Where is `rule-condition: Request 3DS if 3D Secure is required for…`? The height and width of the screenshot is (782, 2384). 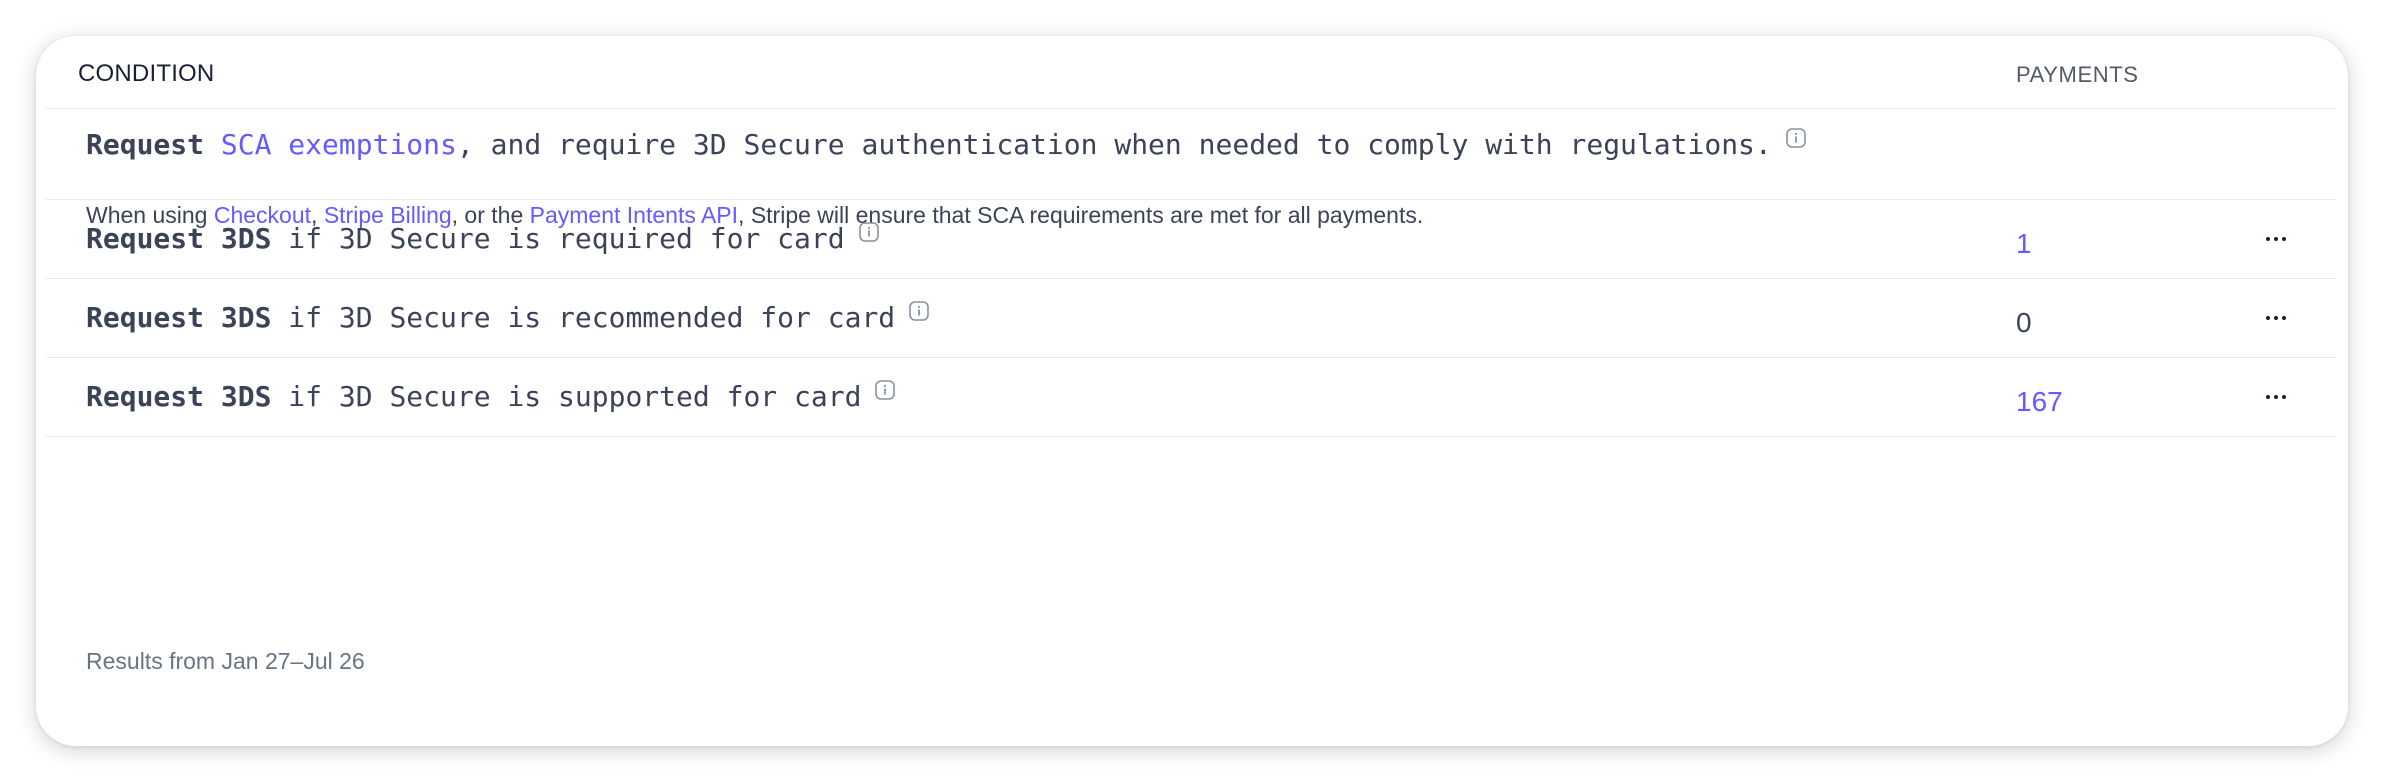 rule-condition: Request 3DS if 3D Secure is required for… is located at coordinates (482, 238).